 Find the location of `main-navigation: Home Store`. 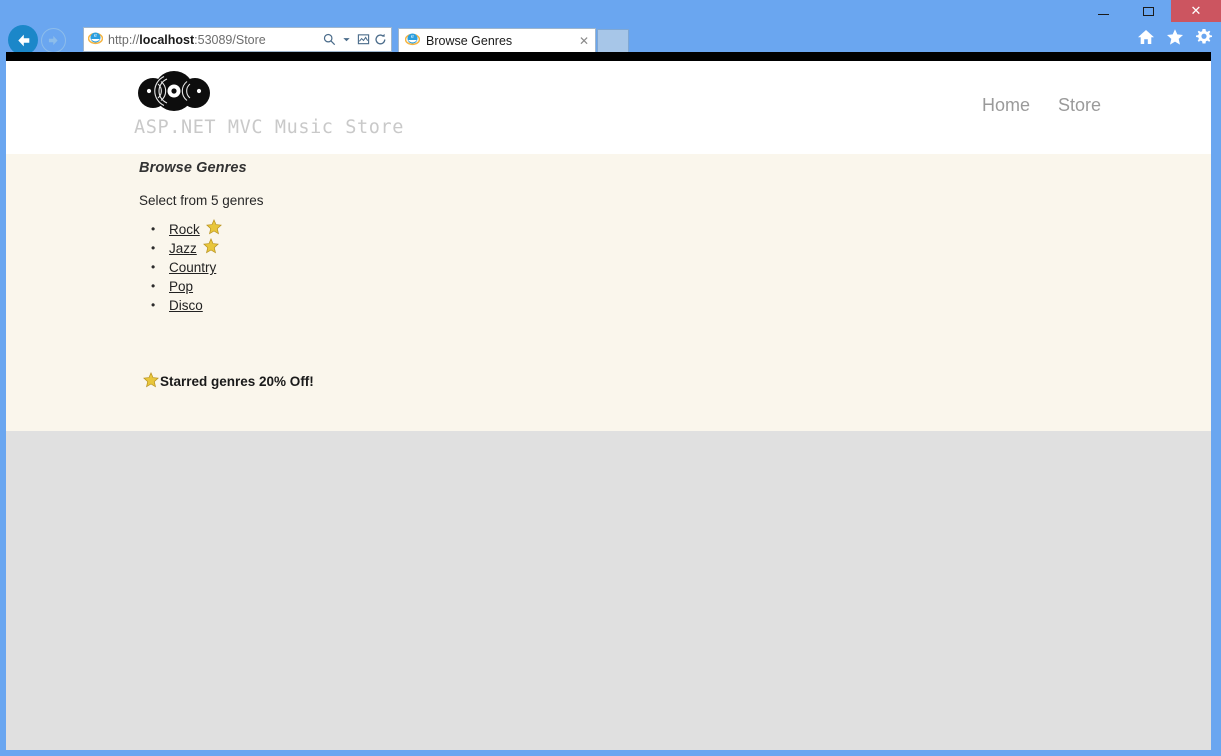

main-navigation: Home Store is located at coordinates (1041, 105).